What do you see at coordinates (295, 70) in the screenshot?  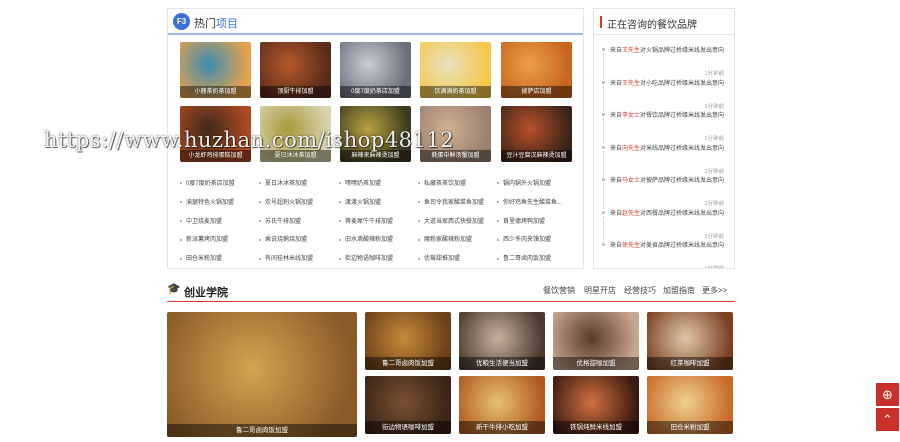 I see `project-thumbnail: 顶厨牛排加盟` at bounding box center [295, 70].